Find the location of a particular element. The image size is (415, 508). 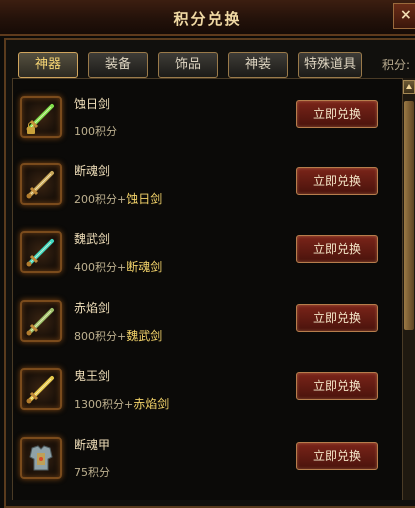

cost-points: 75积分 is located at coordinates (92, 472).